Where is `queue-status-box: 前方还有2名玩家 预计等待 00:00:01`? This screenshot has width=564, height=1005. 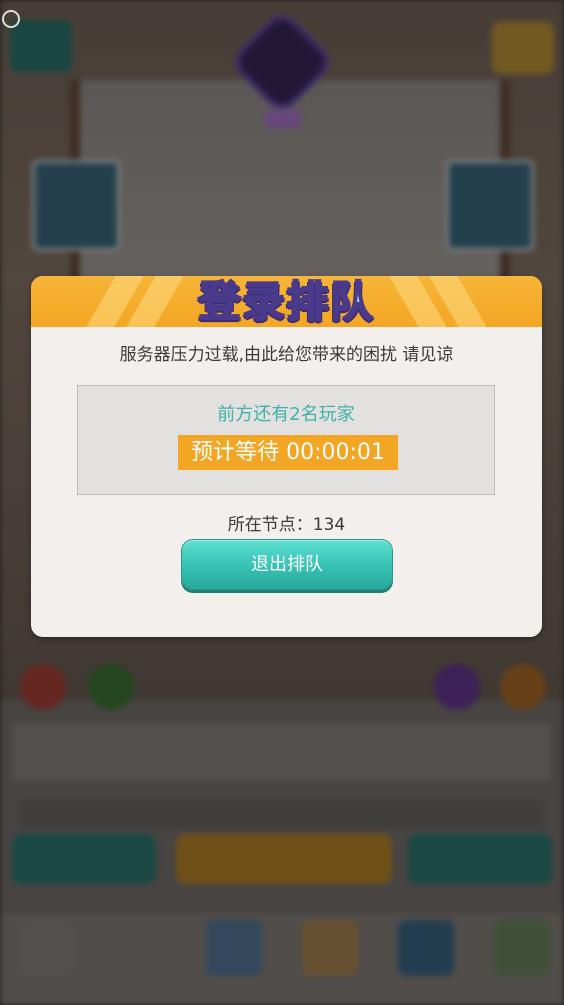
queue-status-box: 前方还有2名玩家 预计等待 00:00:01 is located at coordinates (286, 440).